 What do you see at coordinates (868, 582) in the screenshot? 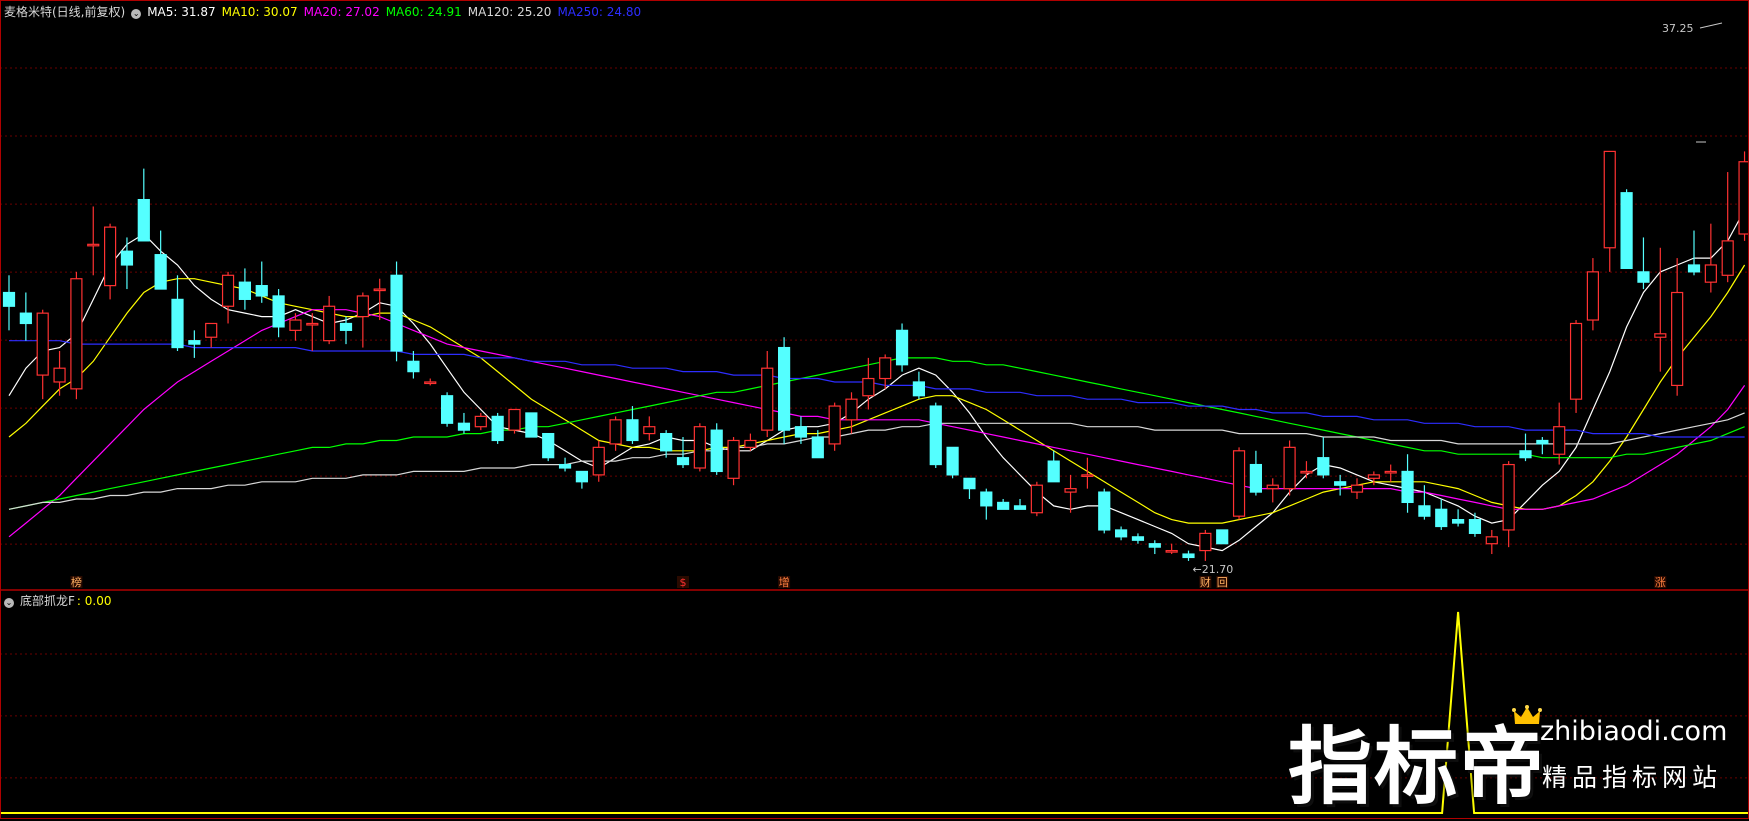
I see `event-markers: 榜 $ 增 财回 涨` at bounding box center [868, 582].